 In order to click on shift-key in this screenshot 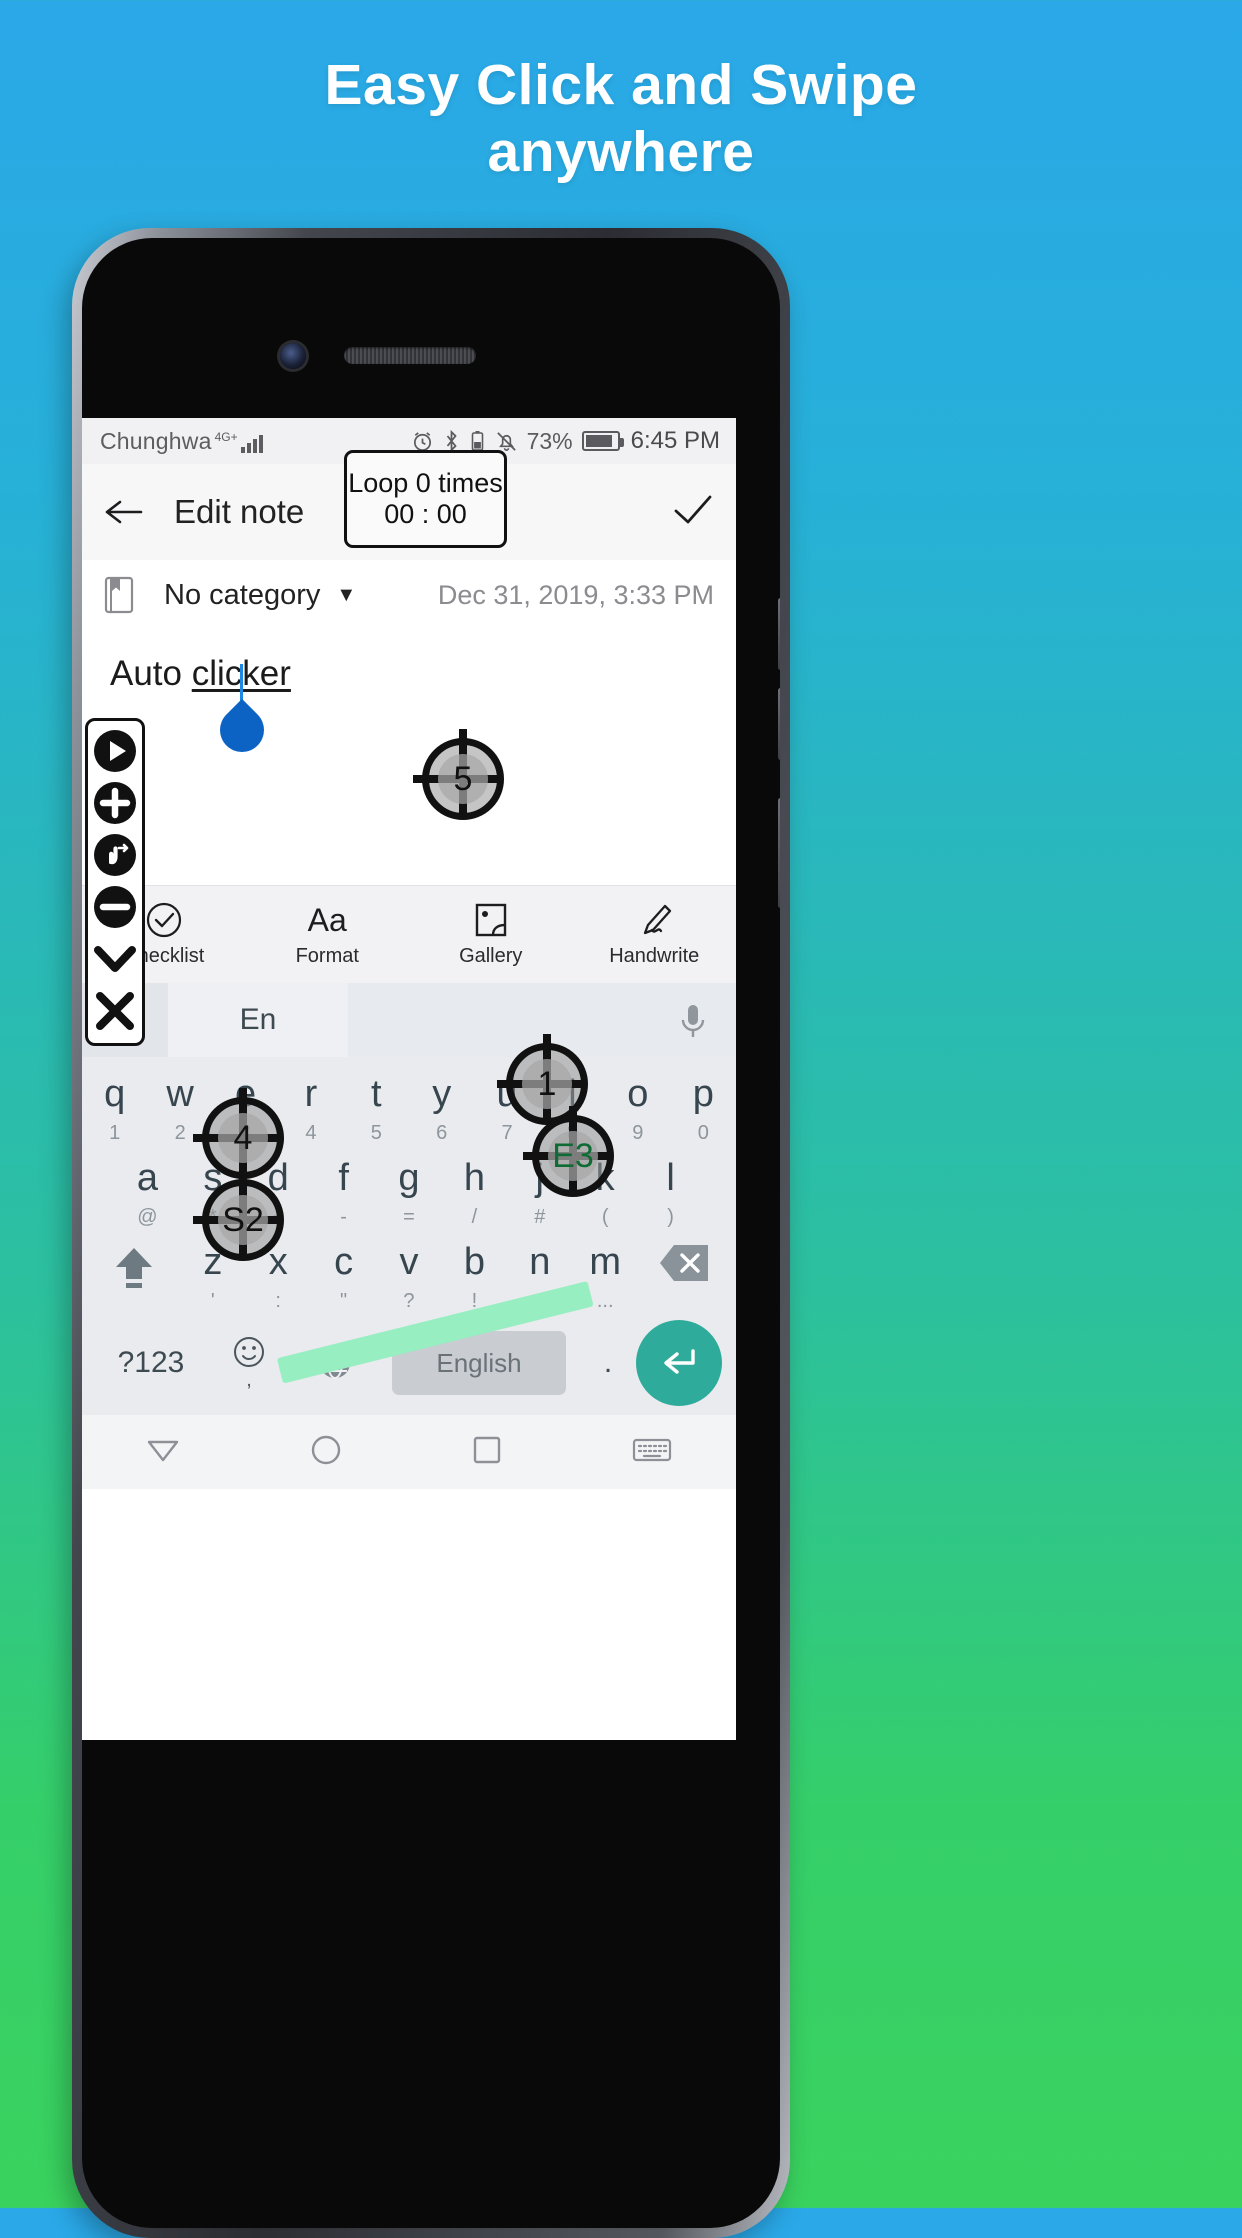, I will do `click(134, 1259)`.